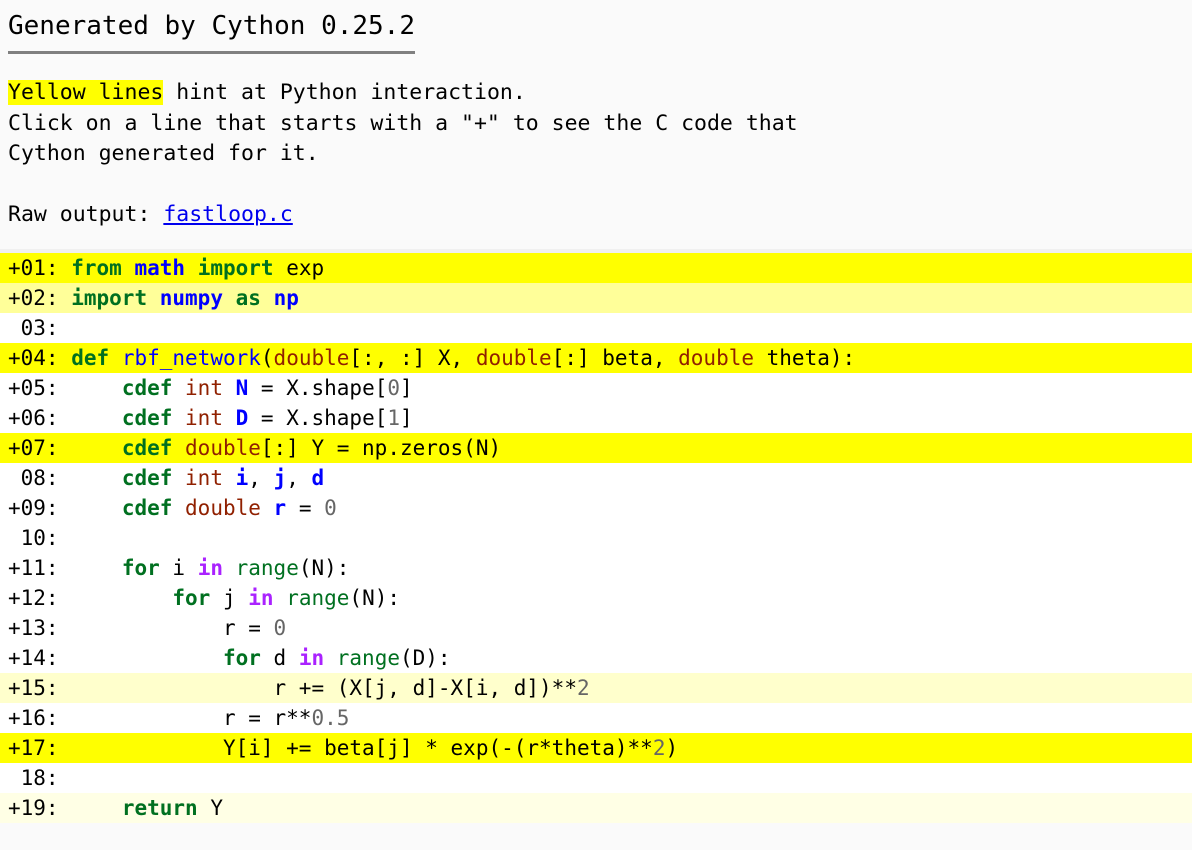  Describe the element at coordinates (596, 297) in the screenshot. I see `code-line: +02: import numpy as np` at that location.